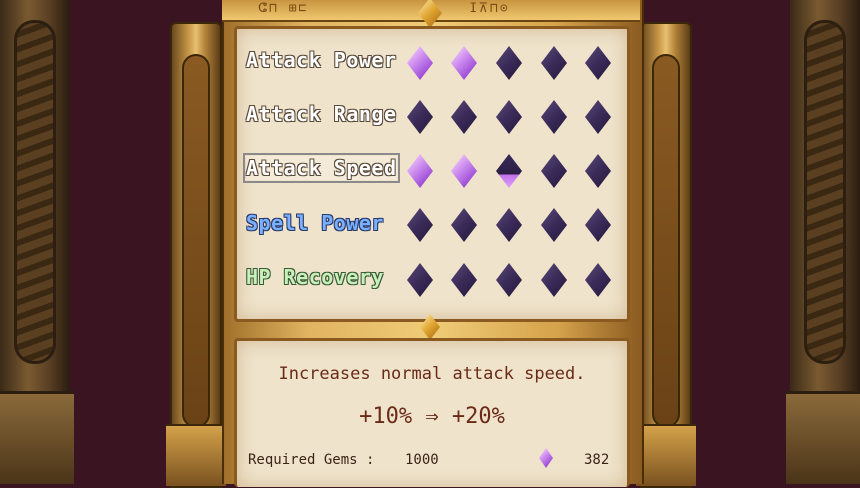 The image size is (860, 488). Describe the element at coordinates (490, 8) in the screenshot. I see `rune-inscription-right: ⵊ⊼⊓⊙` at that location.